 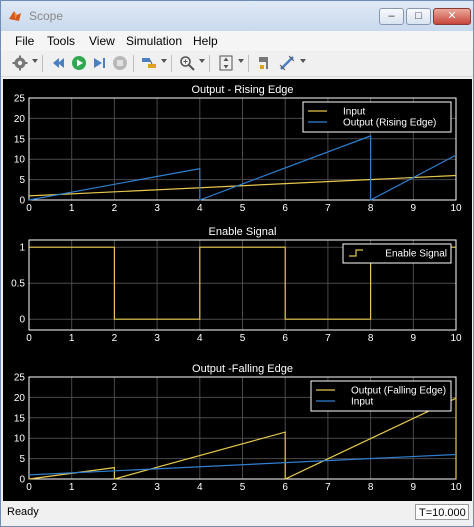 What do you see at coordinates (398, 391) in the screenshot?
I see `legend-label: Output (Falling Edge)` at bounding box center [398, 391].